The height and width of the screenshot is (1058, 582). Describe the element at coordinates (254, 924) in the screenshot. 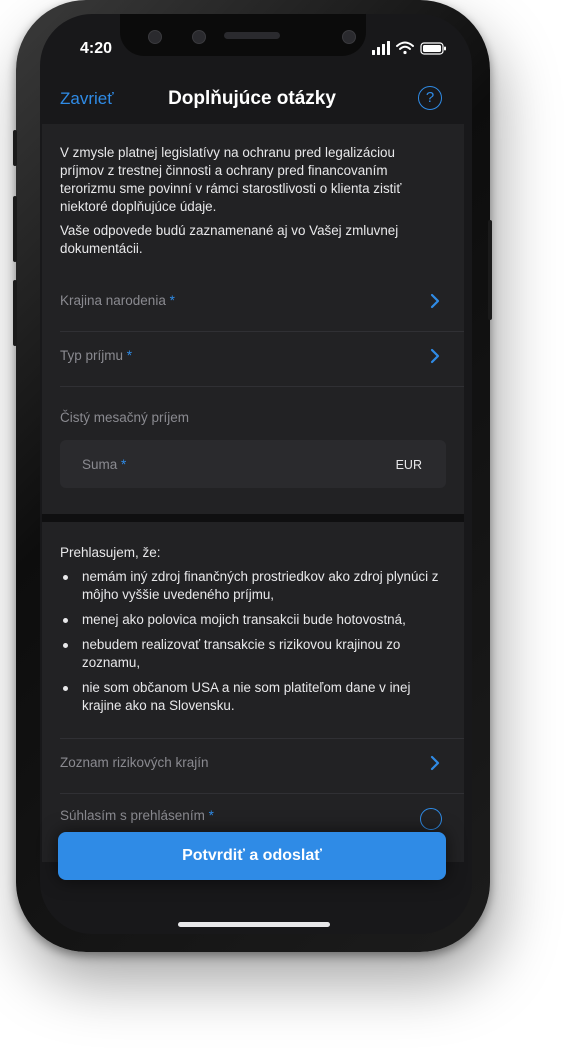

I see `home-indicator` at that location.